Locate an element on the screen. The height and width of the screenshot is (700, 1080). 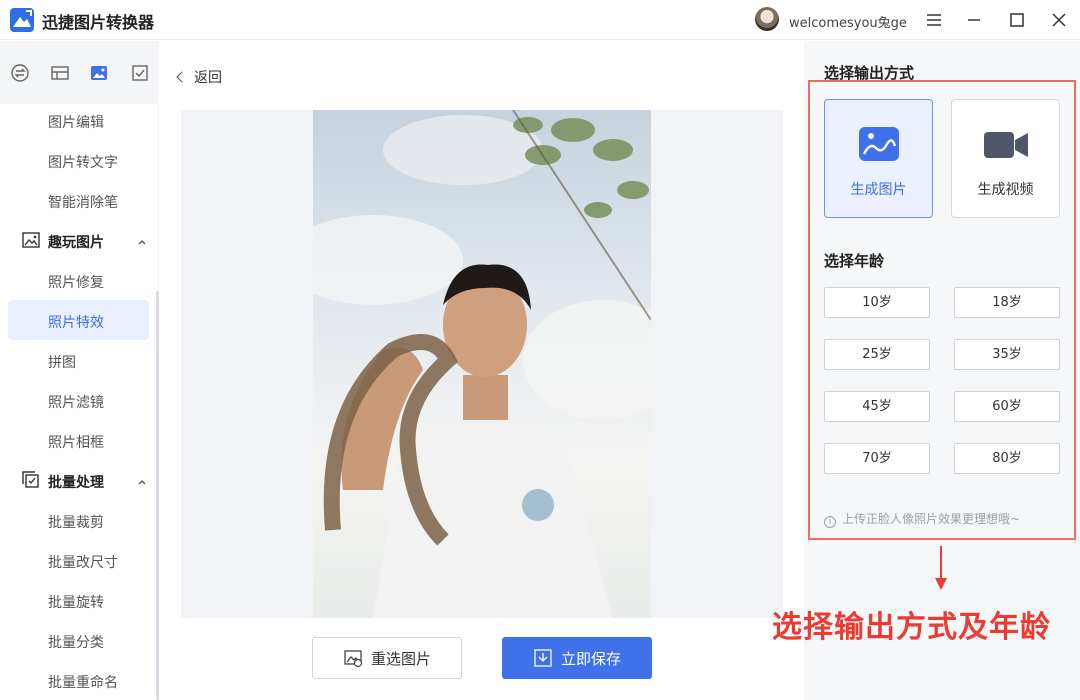
username: welcomesyou兔ge is located at coordinates (848, 21).